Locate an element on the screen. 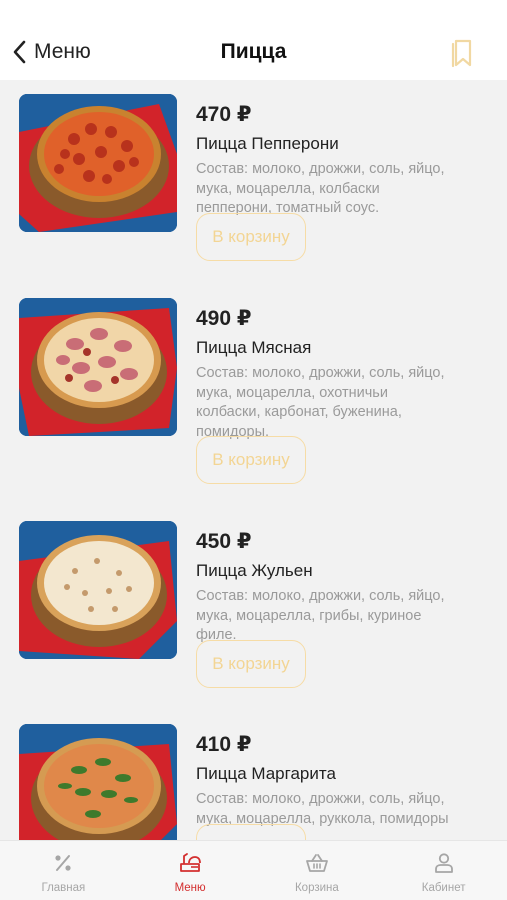 The image size is (507, 900). top-bar: Меню Пицца is located at coordinates (253, 40).